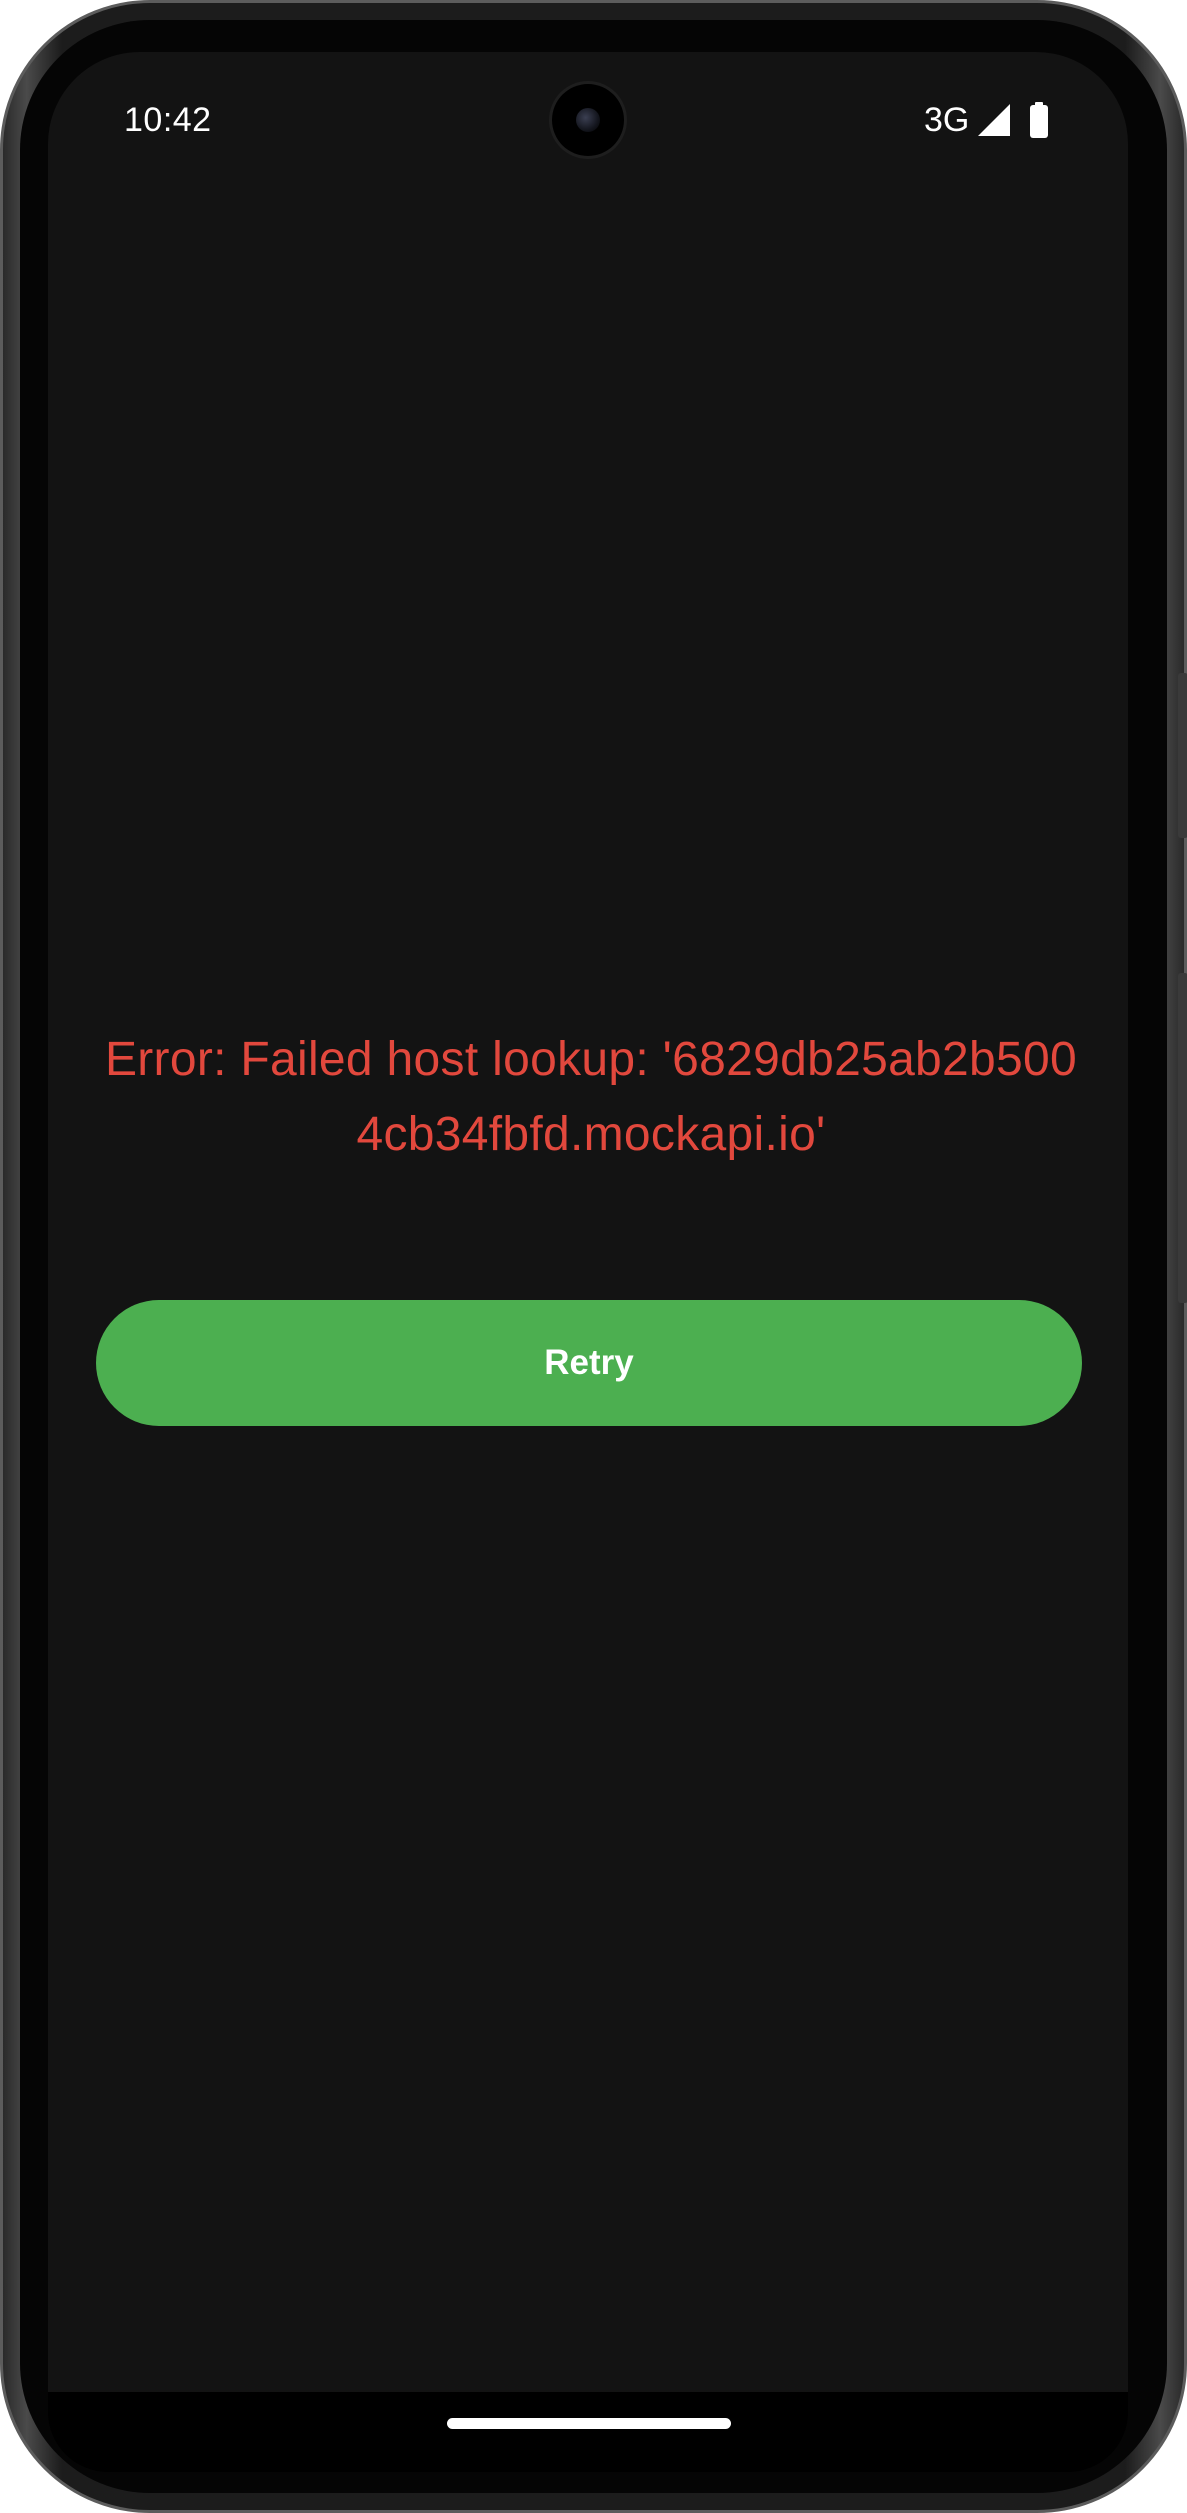 The height and width of the screenshot is (2513, 1187). I want to click on home-indicator, so click(589, 2423).